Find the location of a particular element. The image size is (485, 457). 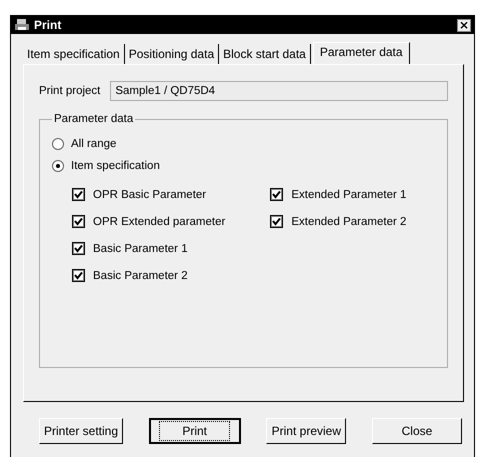

checkbox-option: Extended Parameter 2 is located at coordinates (338, 221).